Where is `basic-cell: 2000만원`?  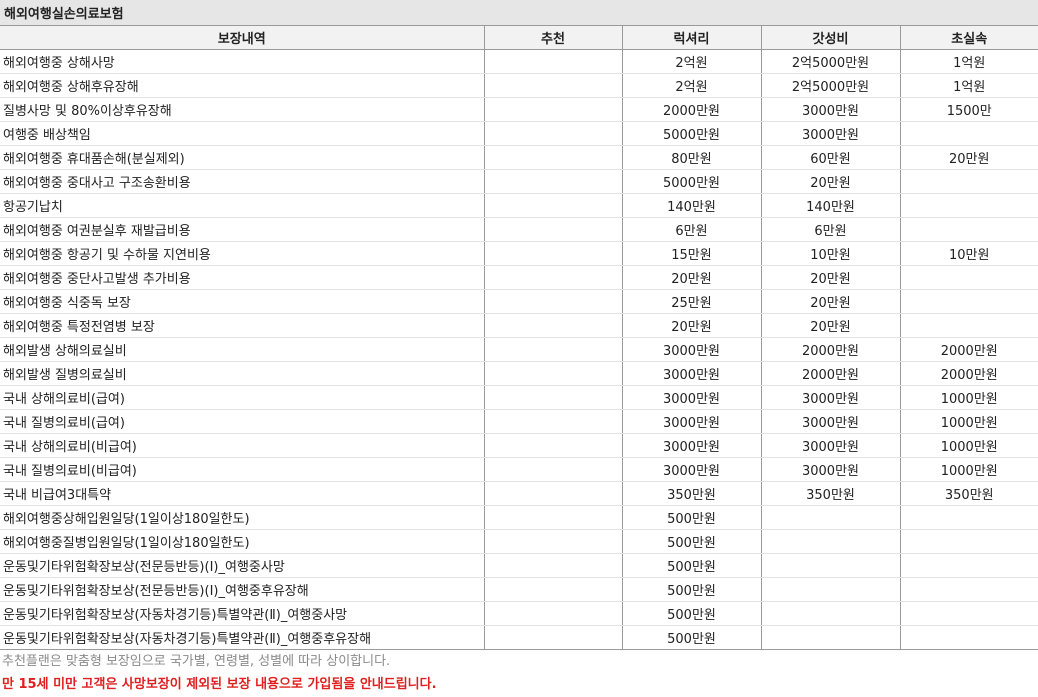
basic-cell: 2000만원 is located at coordinates (968, 349).